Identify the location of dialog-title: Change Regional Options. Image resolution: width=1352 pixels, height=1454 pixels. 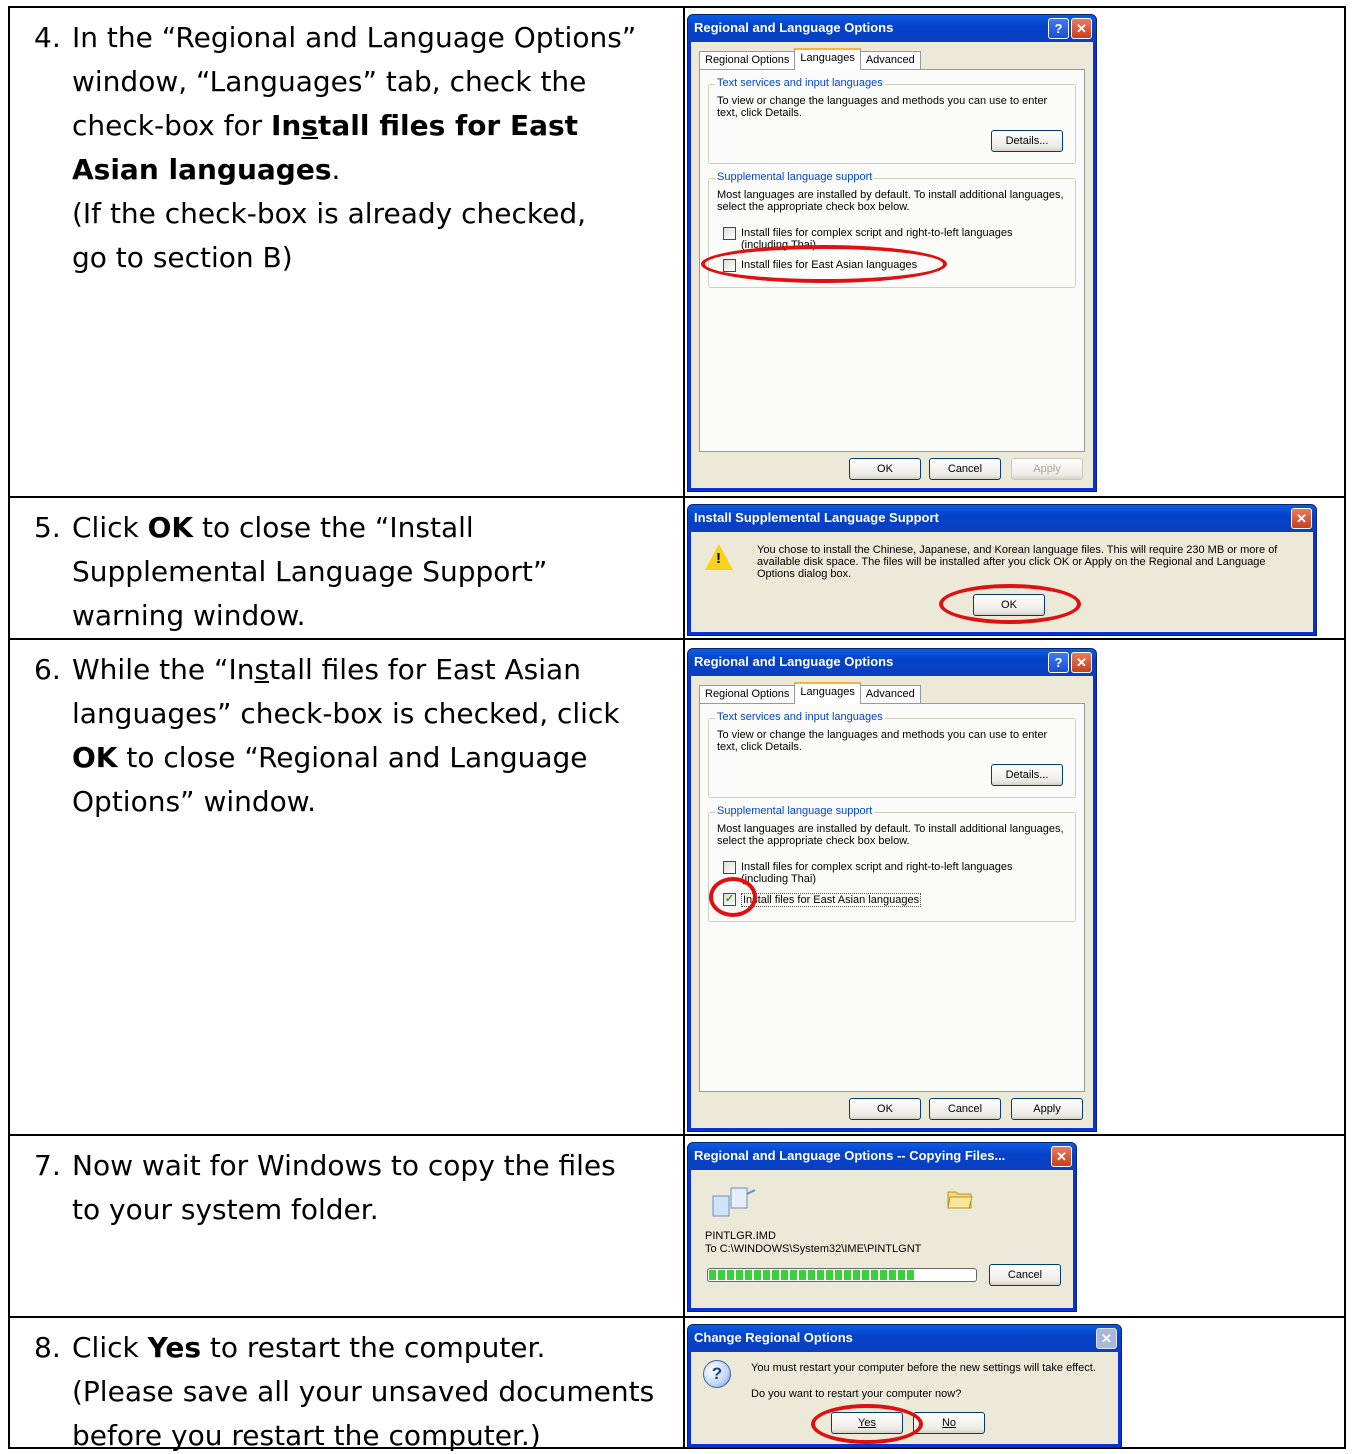
(773, 1337).